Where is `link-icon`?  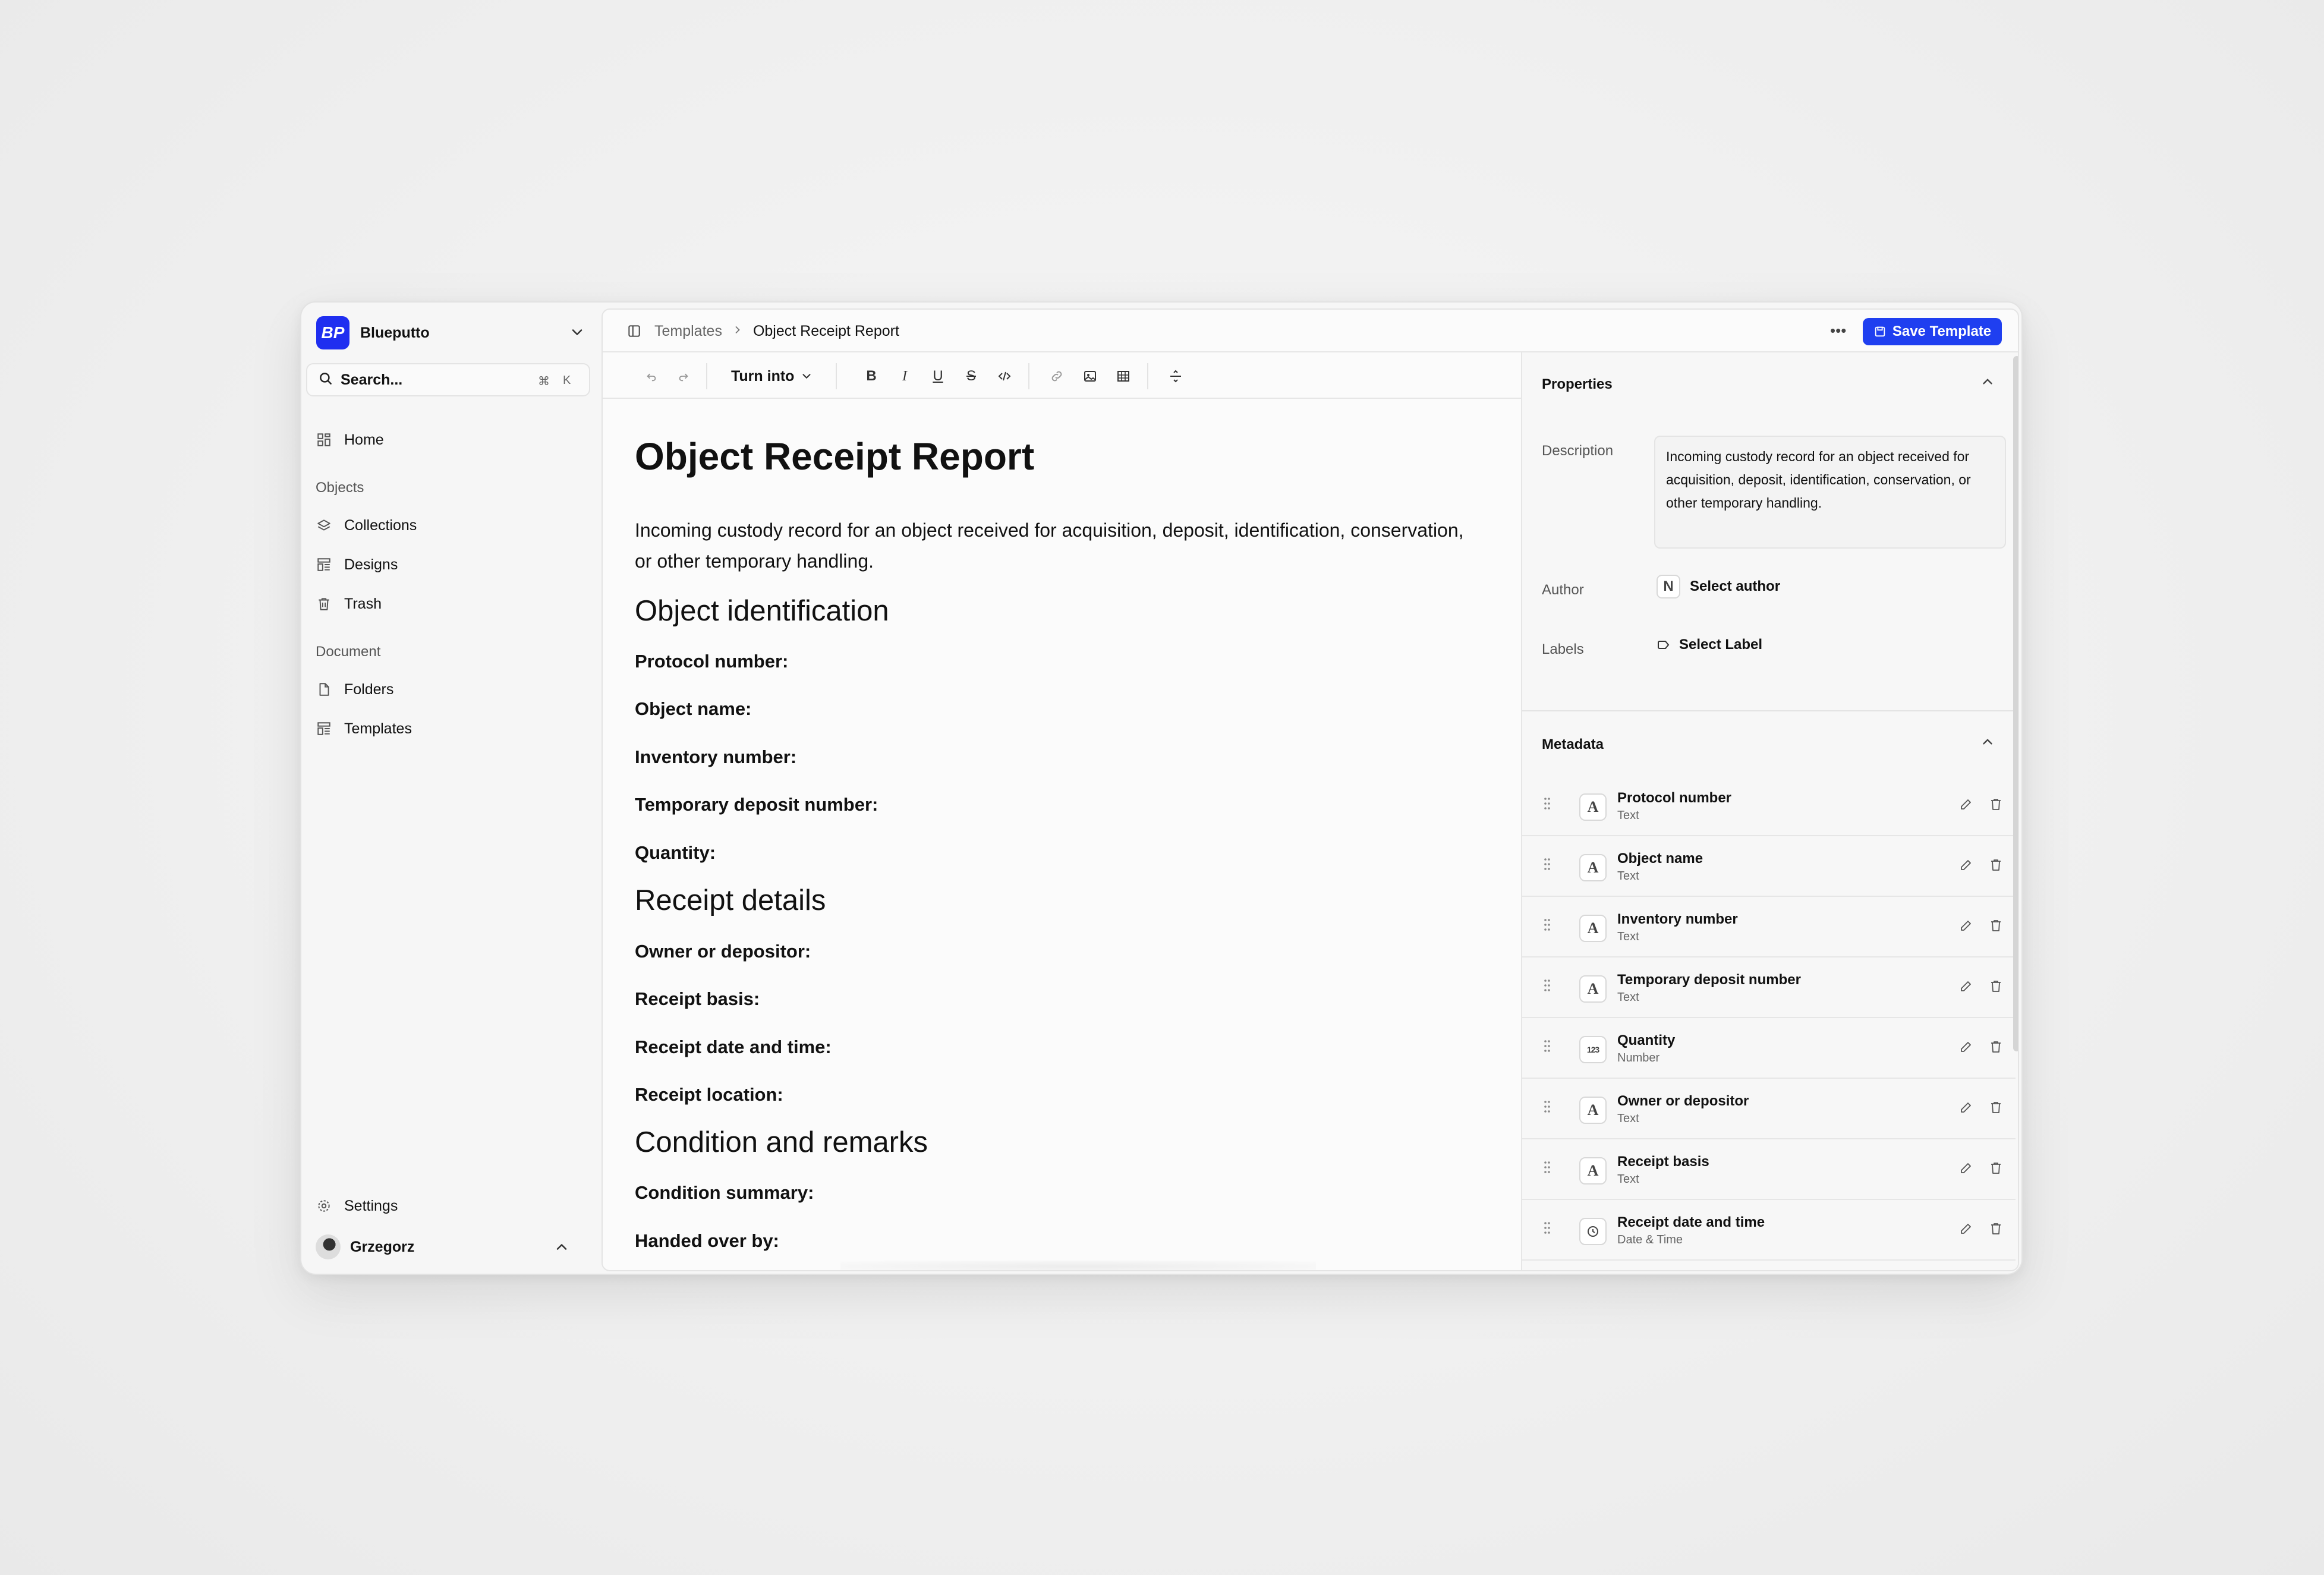 link-icon is located at coordinates (1057, 376).